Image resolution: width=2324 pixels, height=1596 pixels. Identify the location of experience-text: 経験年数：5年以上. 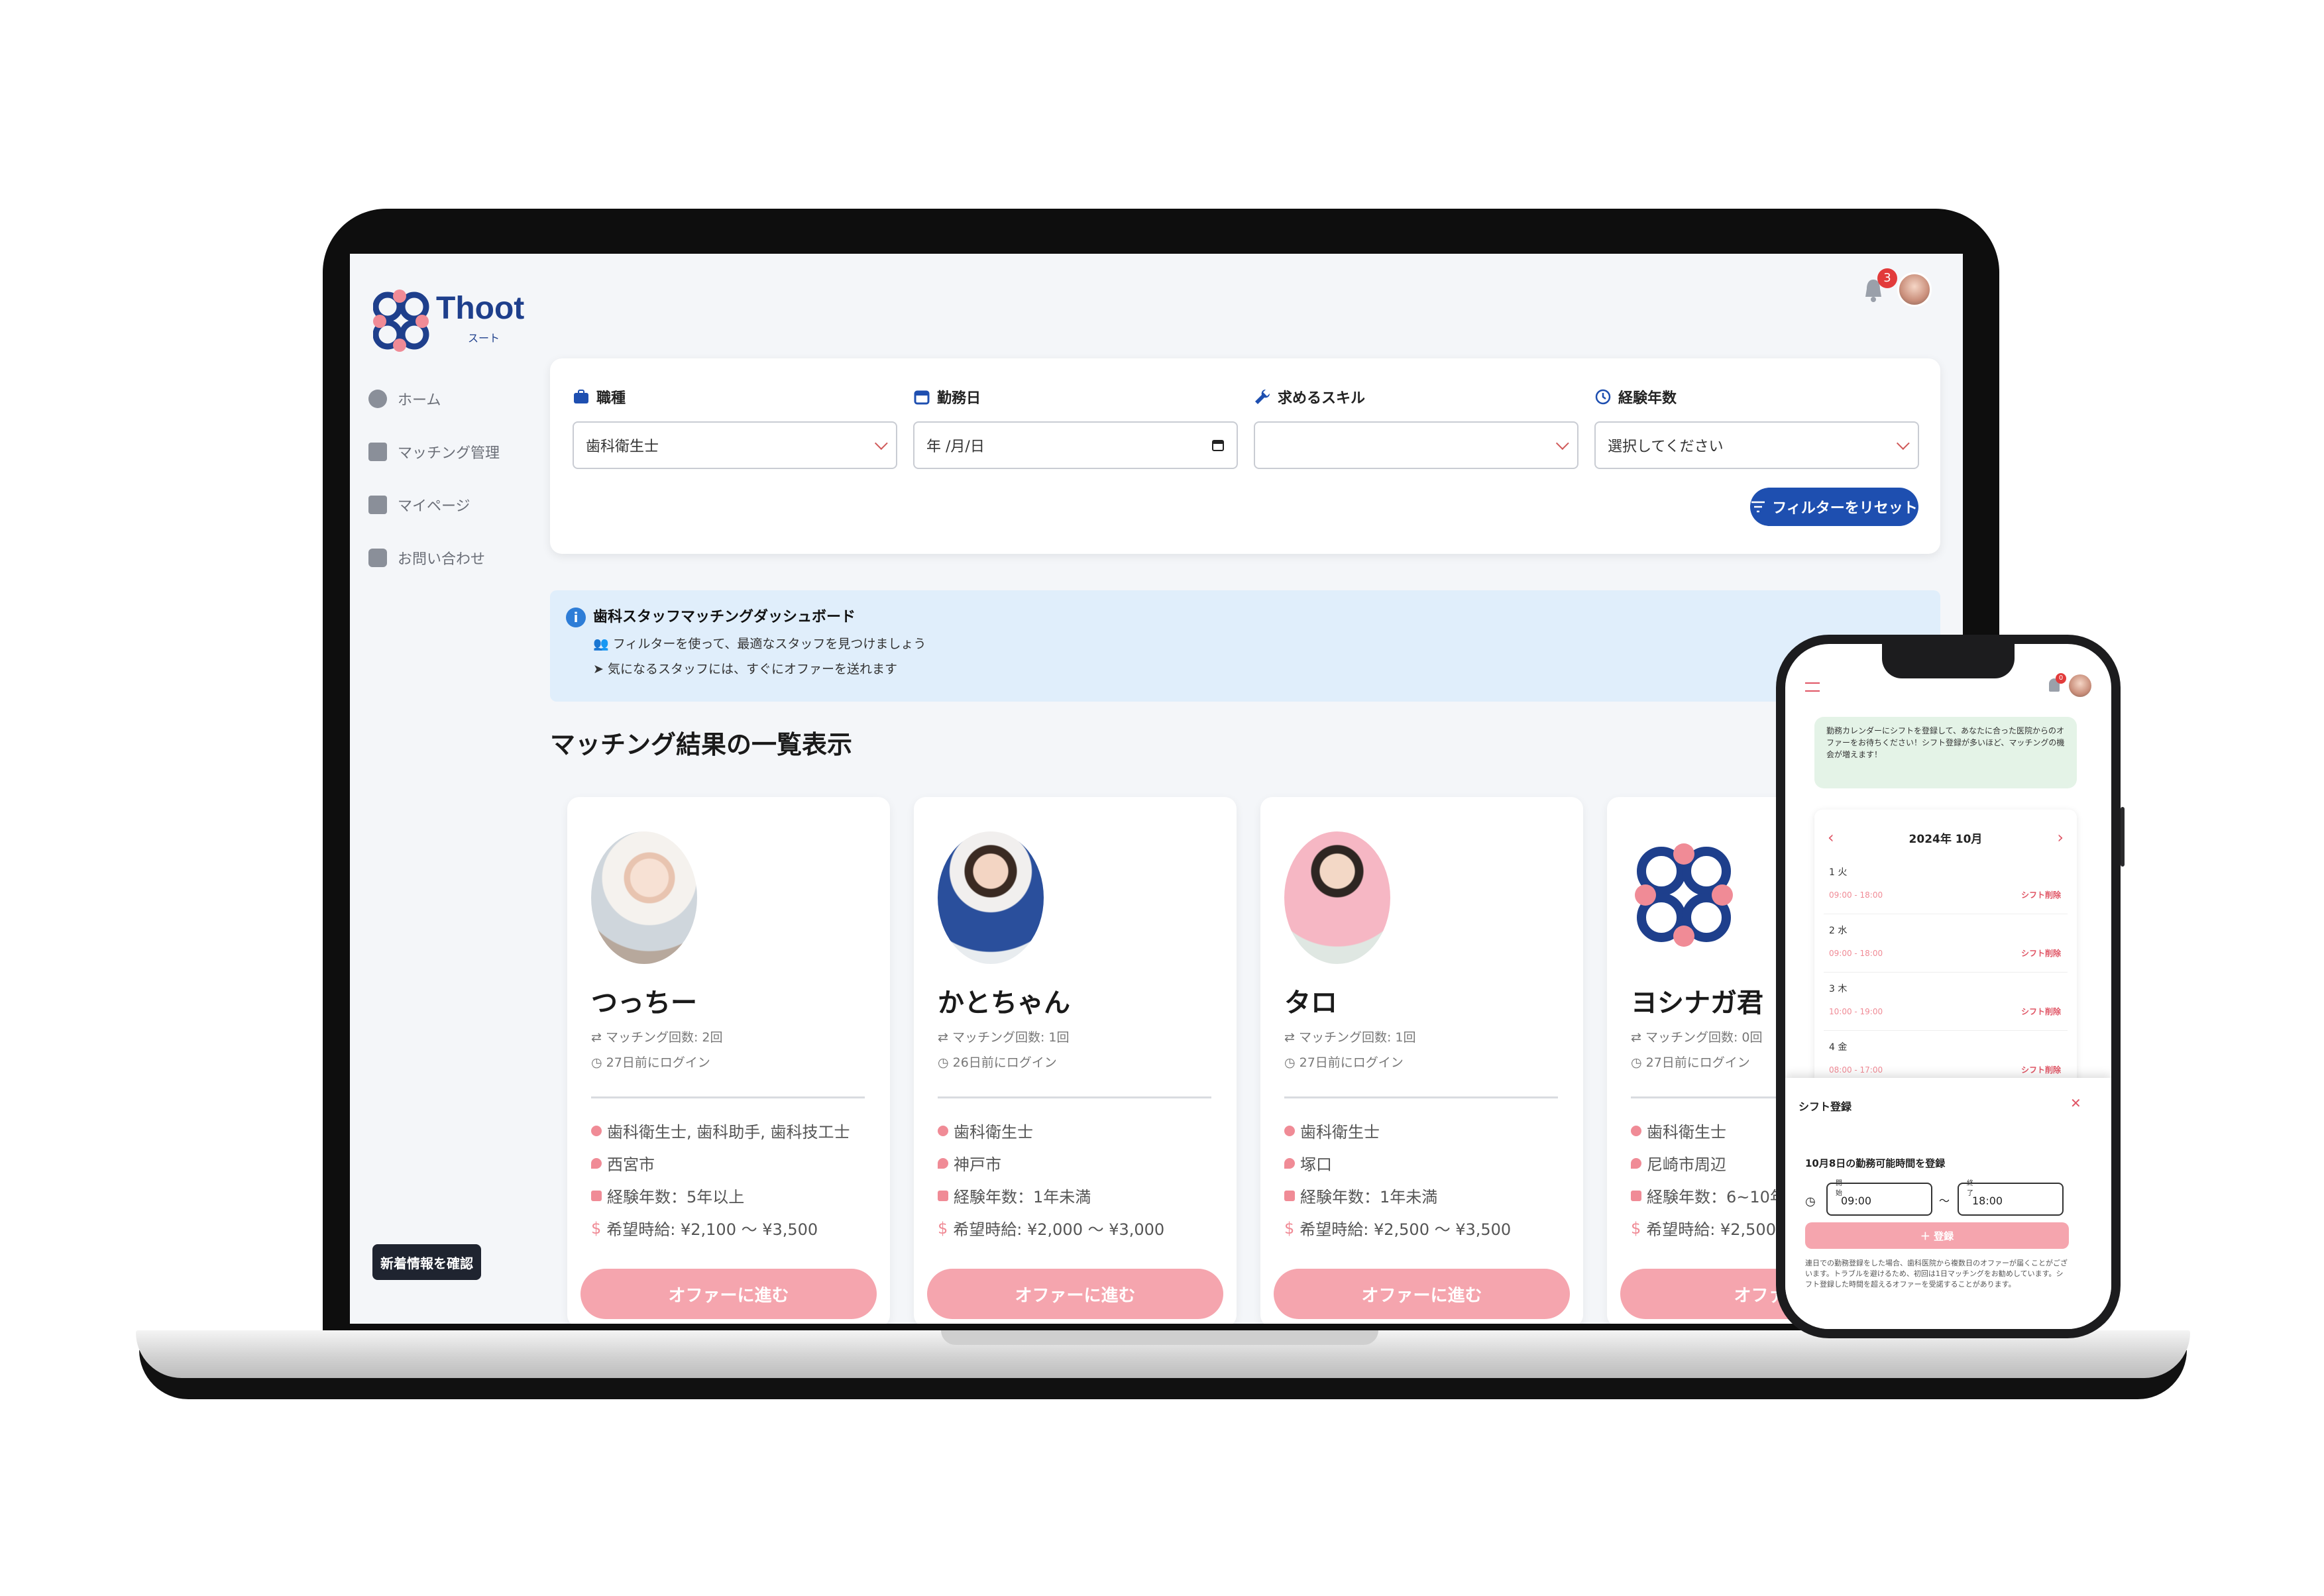
(676, 1197).